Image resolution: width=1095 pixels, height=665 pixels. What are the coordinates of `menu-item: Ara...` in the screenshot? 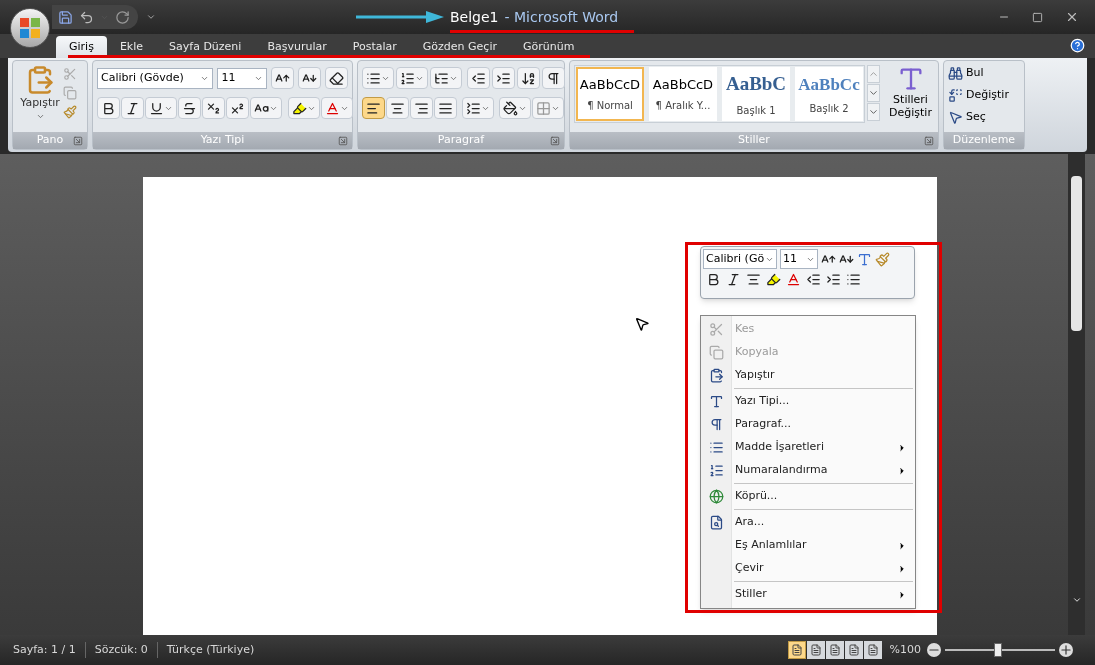 It's located at (808, 522).